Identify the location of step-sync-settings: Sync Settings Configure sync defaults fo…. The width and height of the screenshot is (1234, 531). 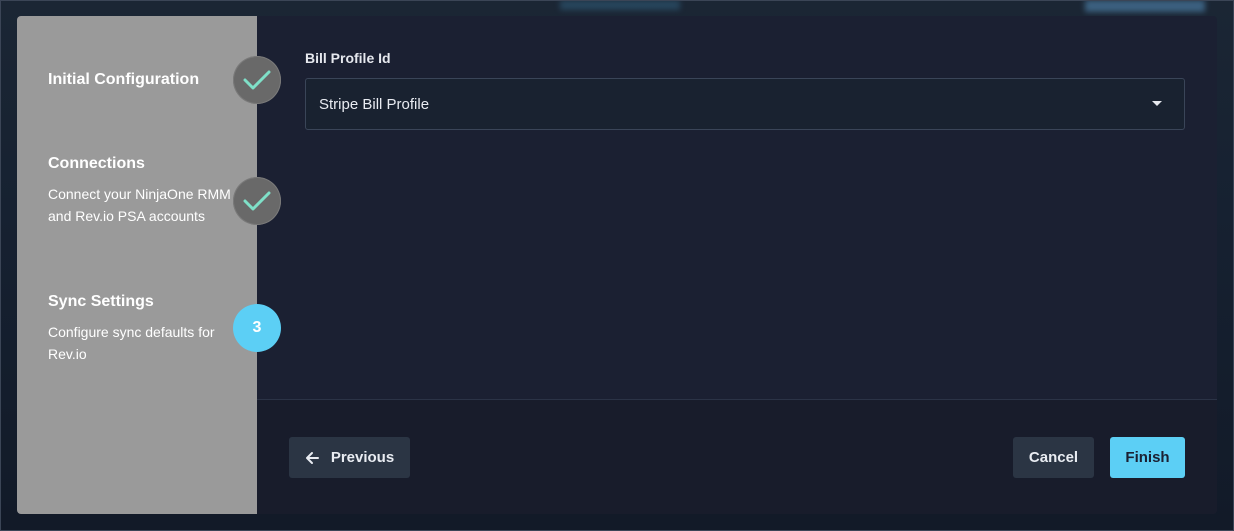
(143, 328).